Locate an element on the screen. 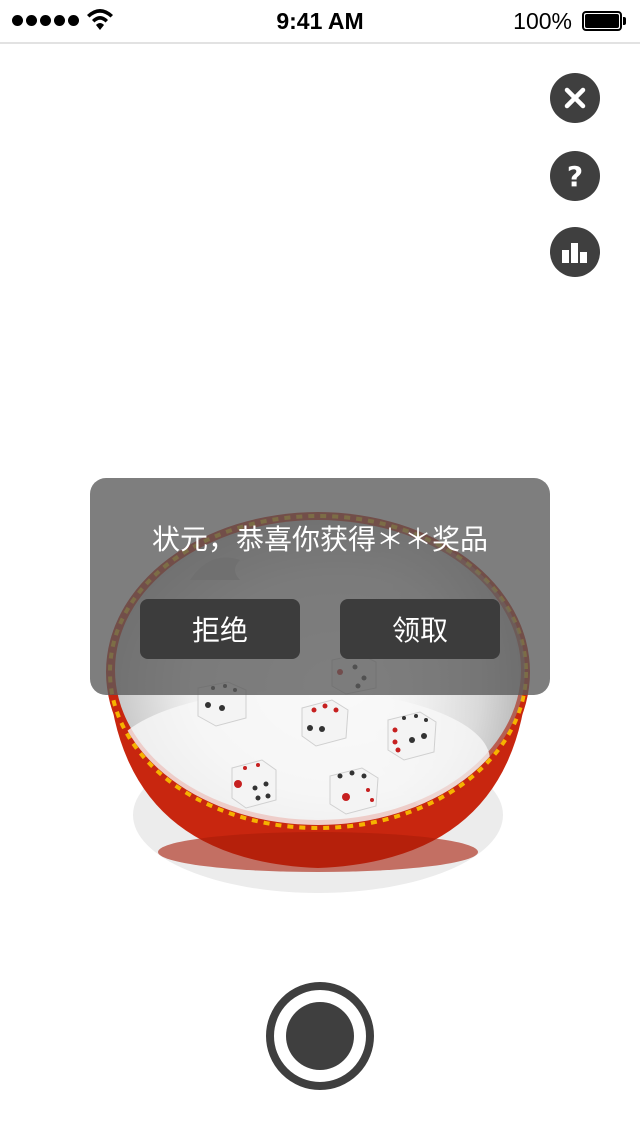 The height and width of the screenshot is (1136, 640). shake-button is located at coordinates (320, 1036).